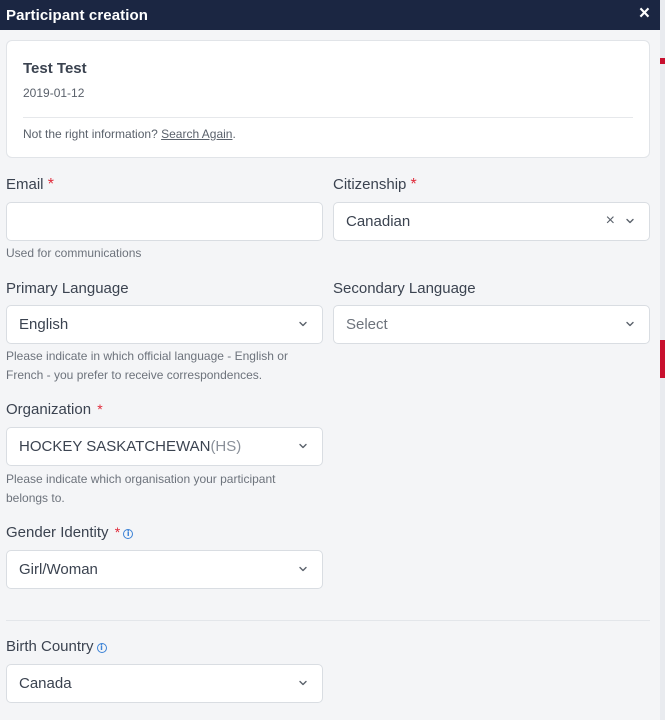 Image resolution: width=665 pixels, height=720 pixels. I want to click on close-icon: ×, so click(644, 14).